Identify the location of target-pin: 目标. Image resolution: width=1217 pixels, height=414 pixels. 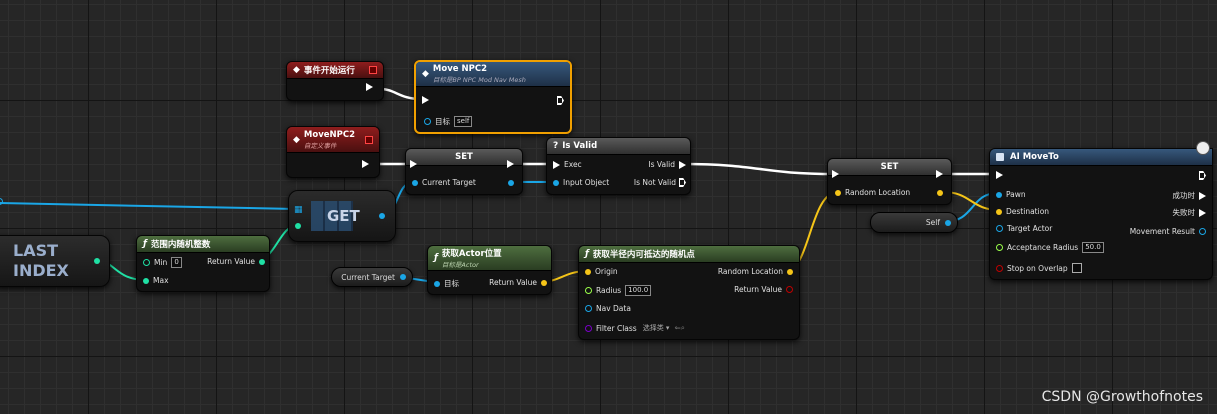
(446, 283).